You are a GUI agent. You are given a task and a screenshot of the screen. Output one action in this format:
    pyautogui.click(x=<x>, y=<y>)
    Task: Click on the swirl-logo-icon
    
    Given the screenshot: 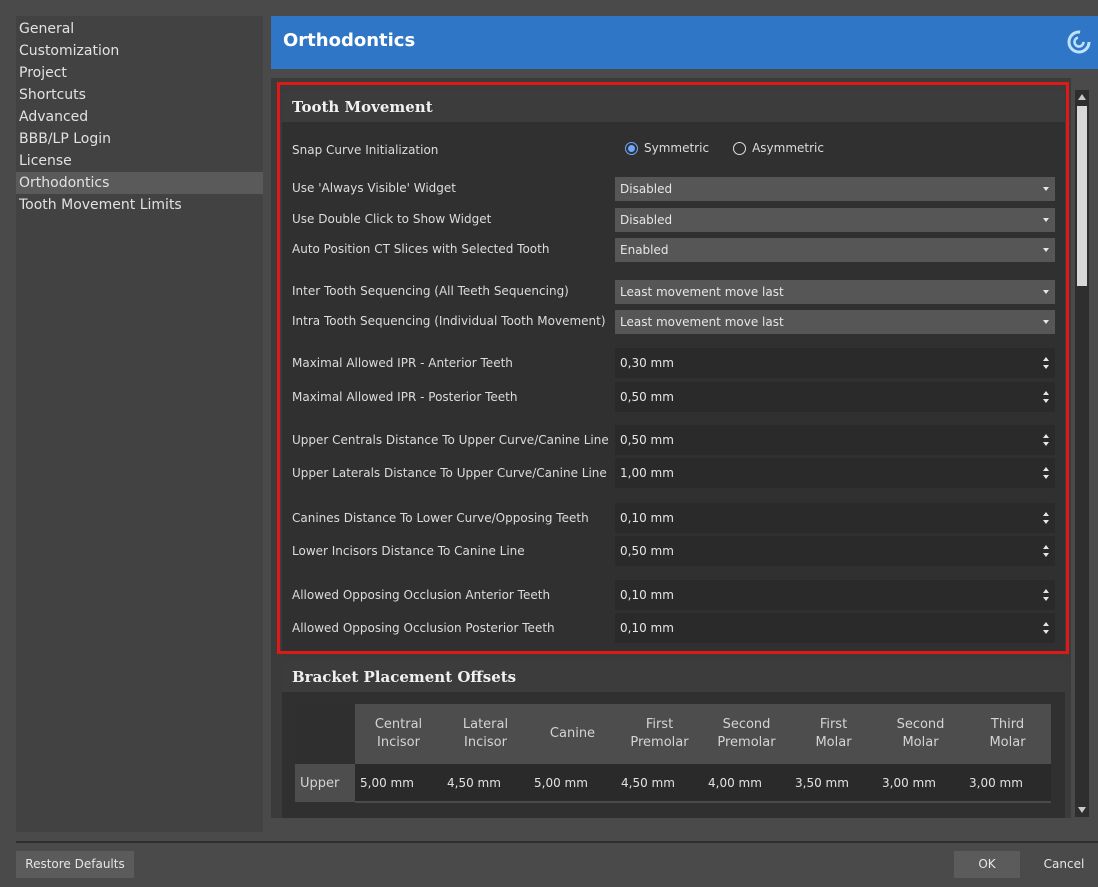 What is the action you would take?
    pyautogui.click(x=1079, y=42)
    